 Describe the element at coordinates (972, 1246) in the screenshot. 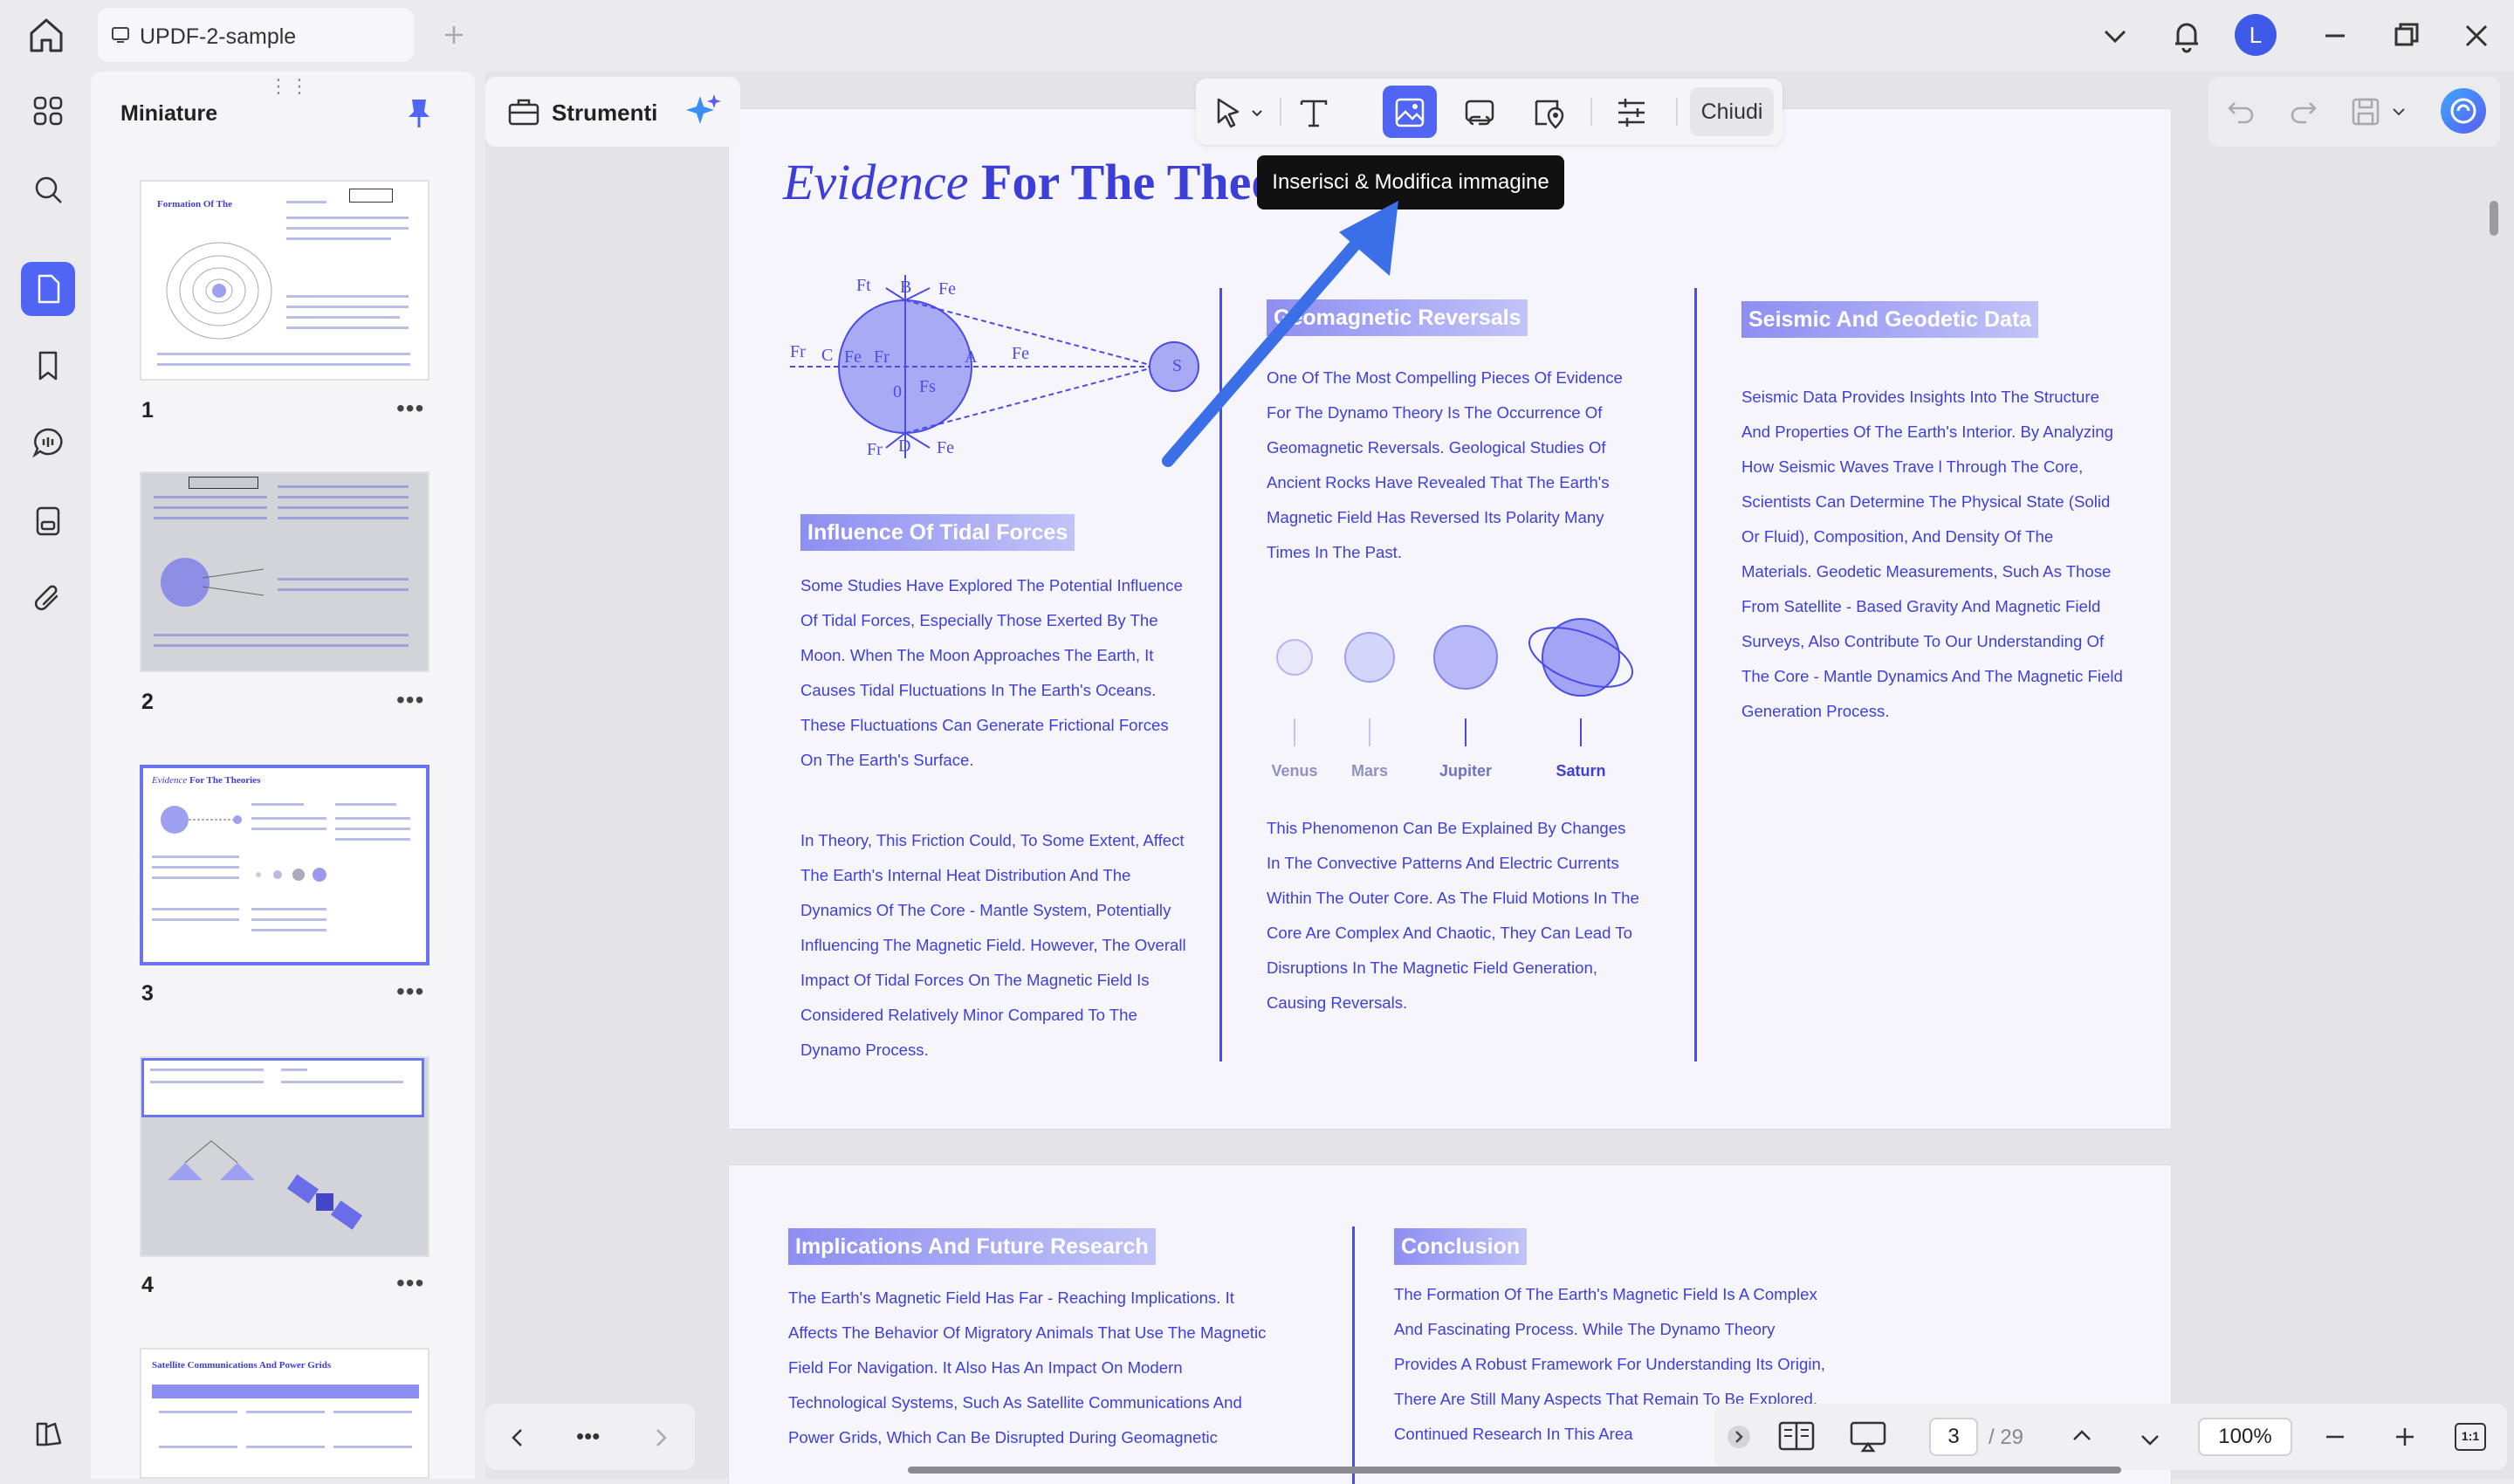

I see `section-heading-implications: Implications And Future Research` at that location.